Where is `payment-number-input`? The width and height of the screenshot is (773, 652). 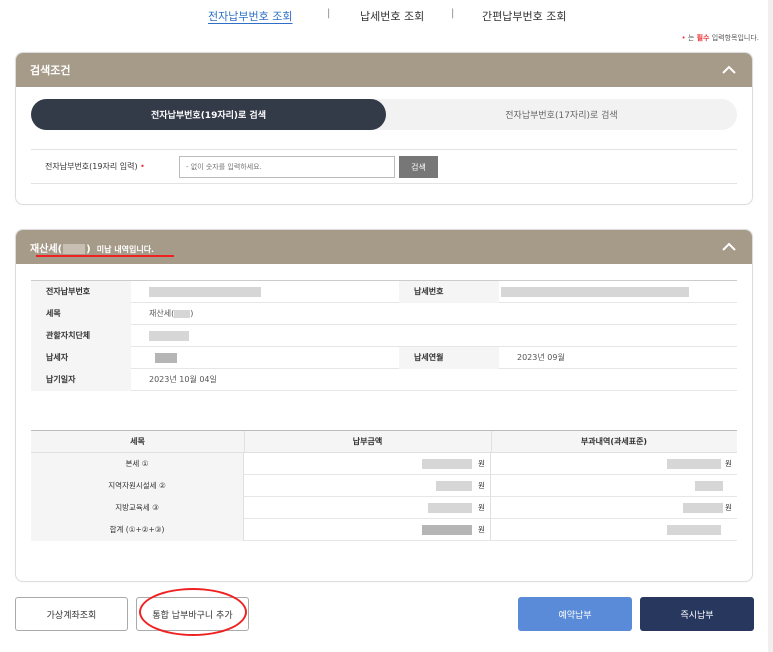
payment-number-input is located at coordinates (287, 167).